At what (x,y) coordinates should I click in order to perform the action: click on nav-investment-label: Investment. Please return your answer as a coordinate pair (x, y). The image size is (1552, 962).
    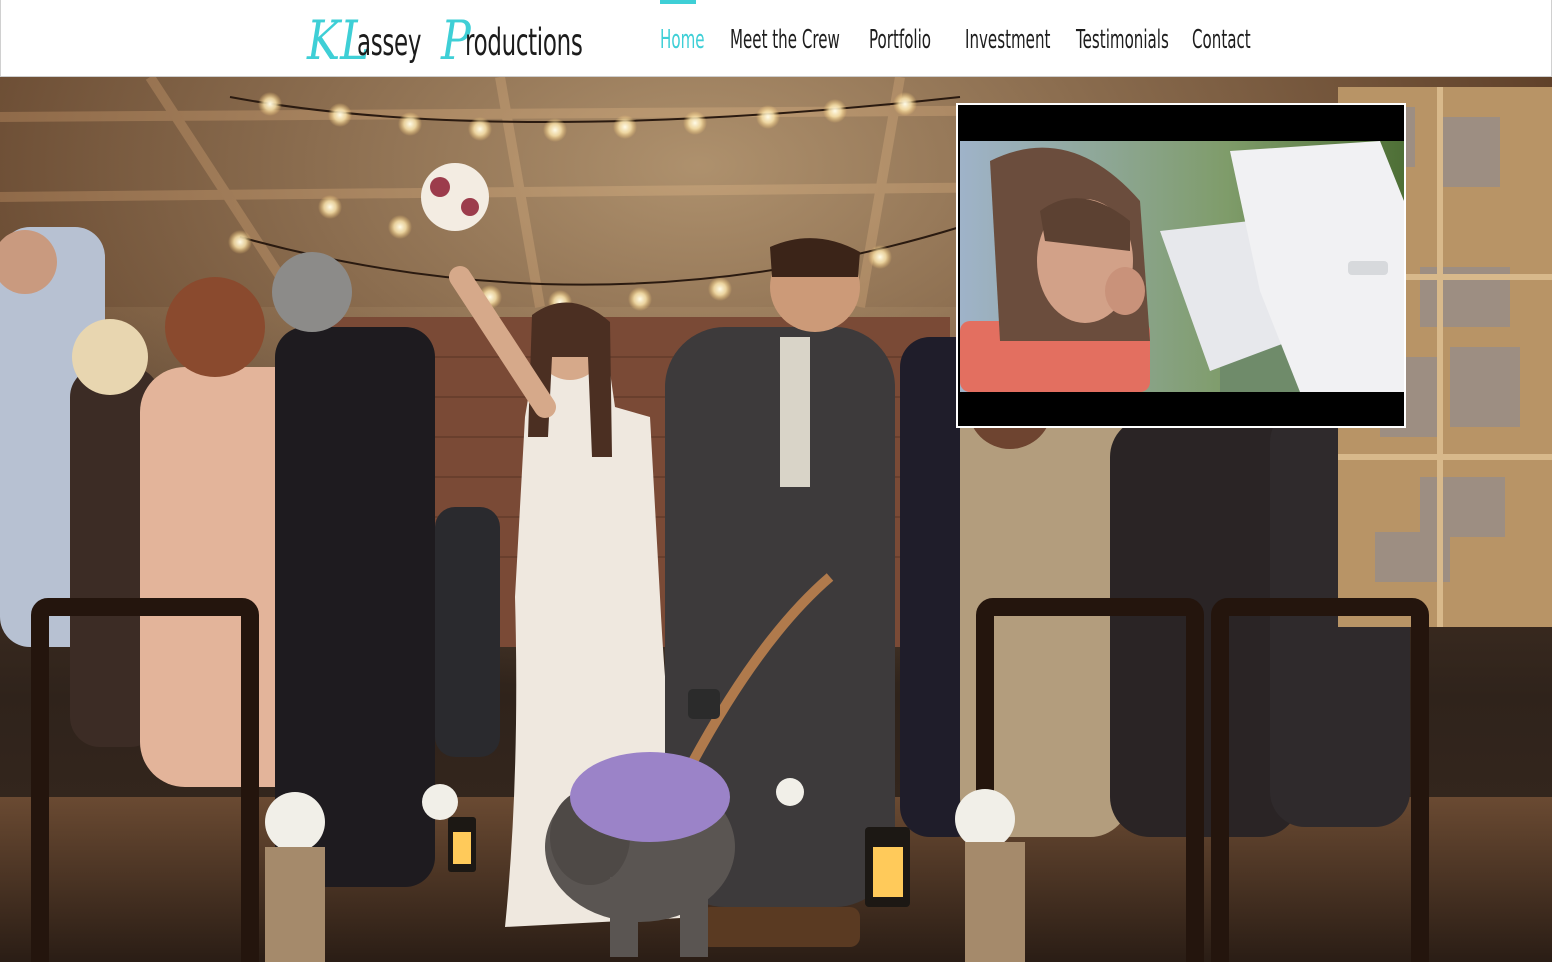
    Looking at the image, I should click on (1008, 39).